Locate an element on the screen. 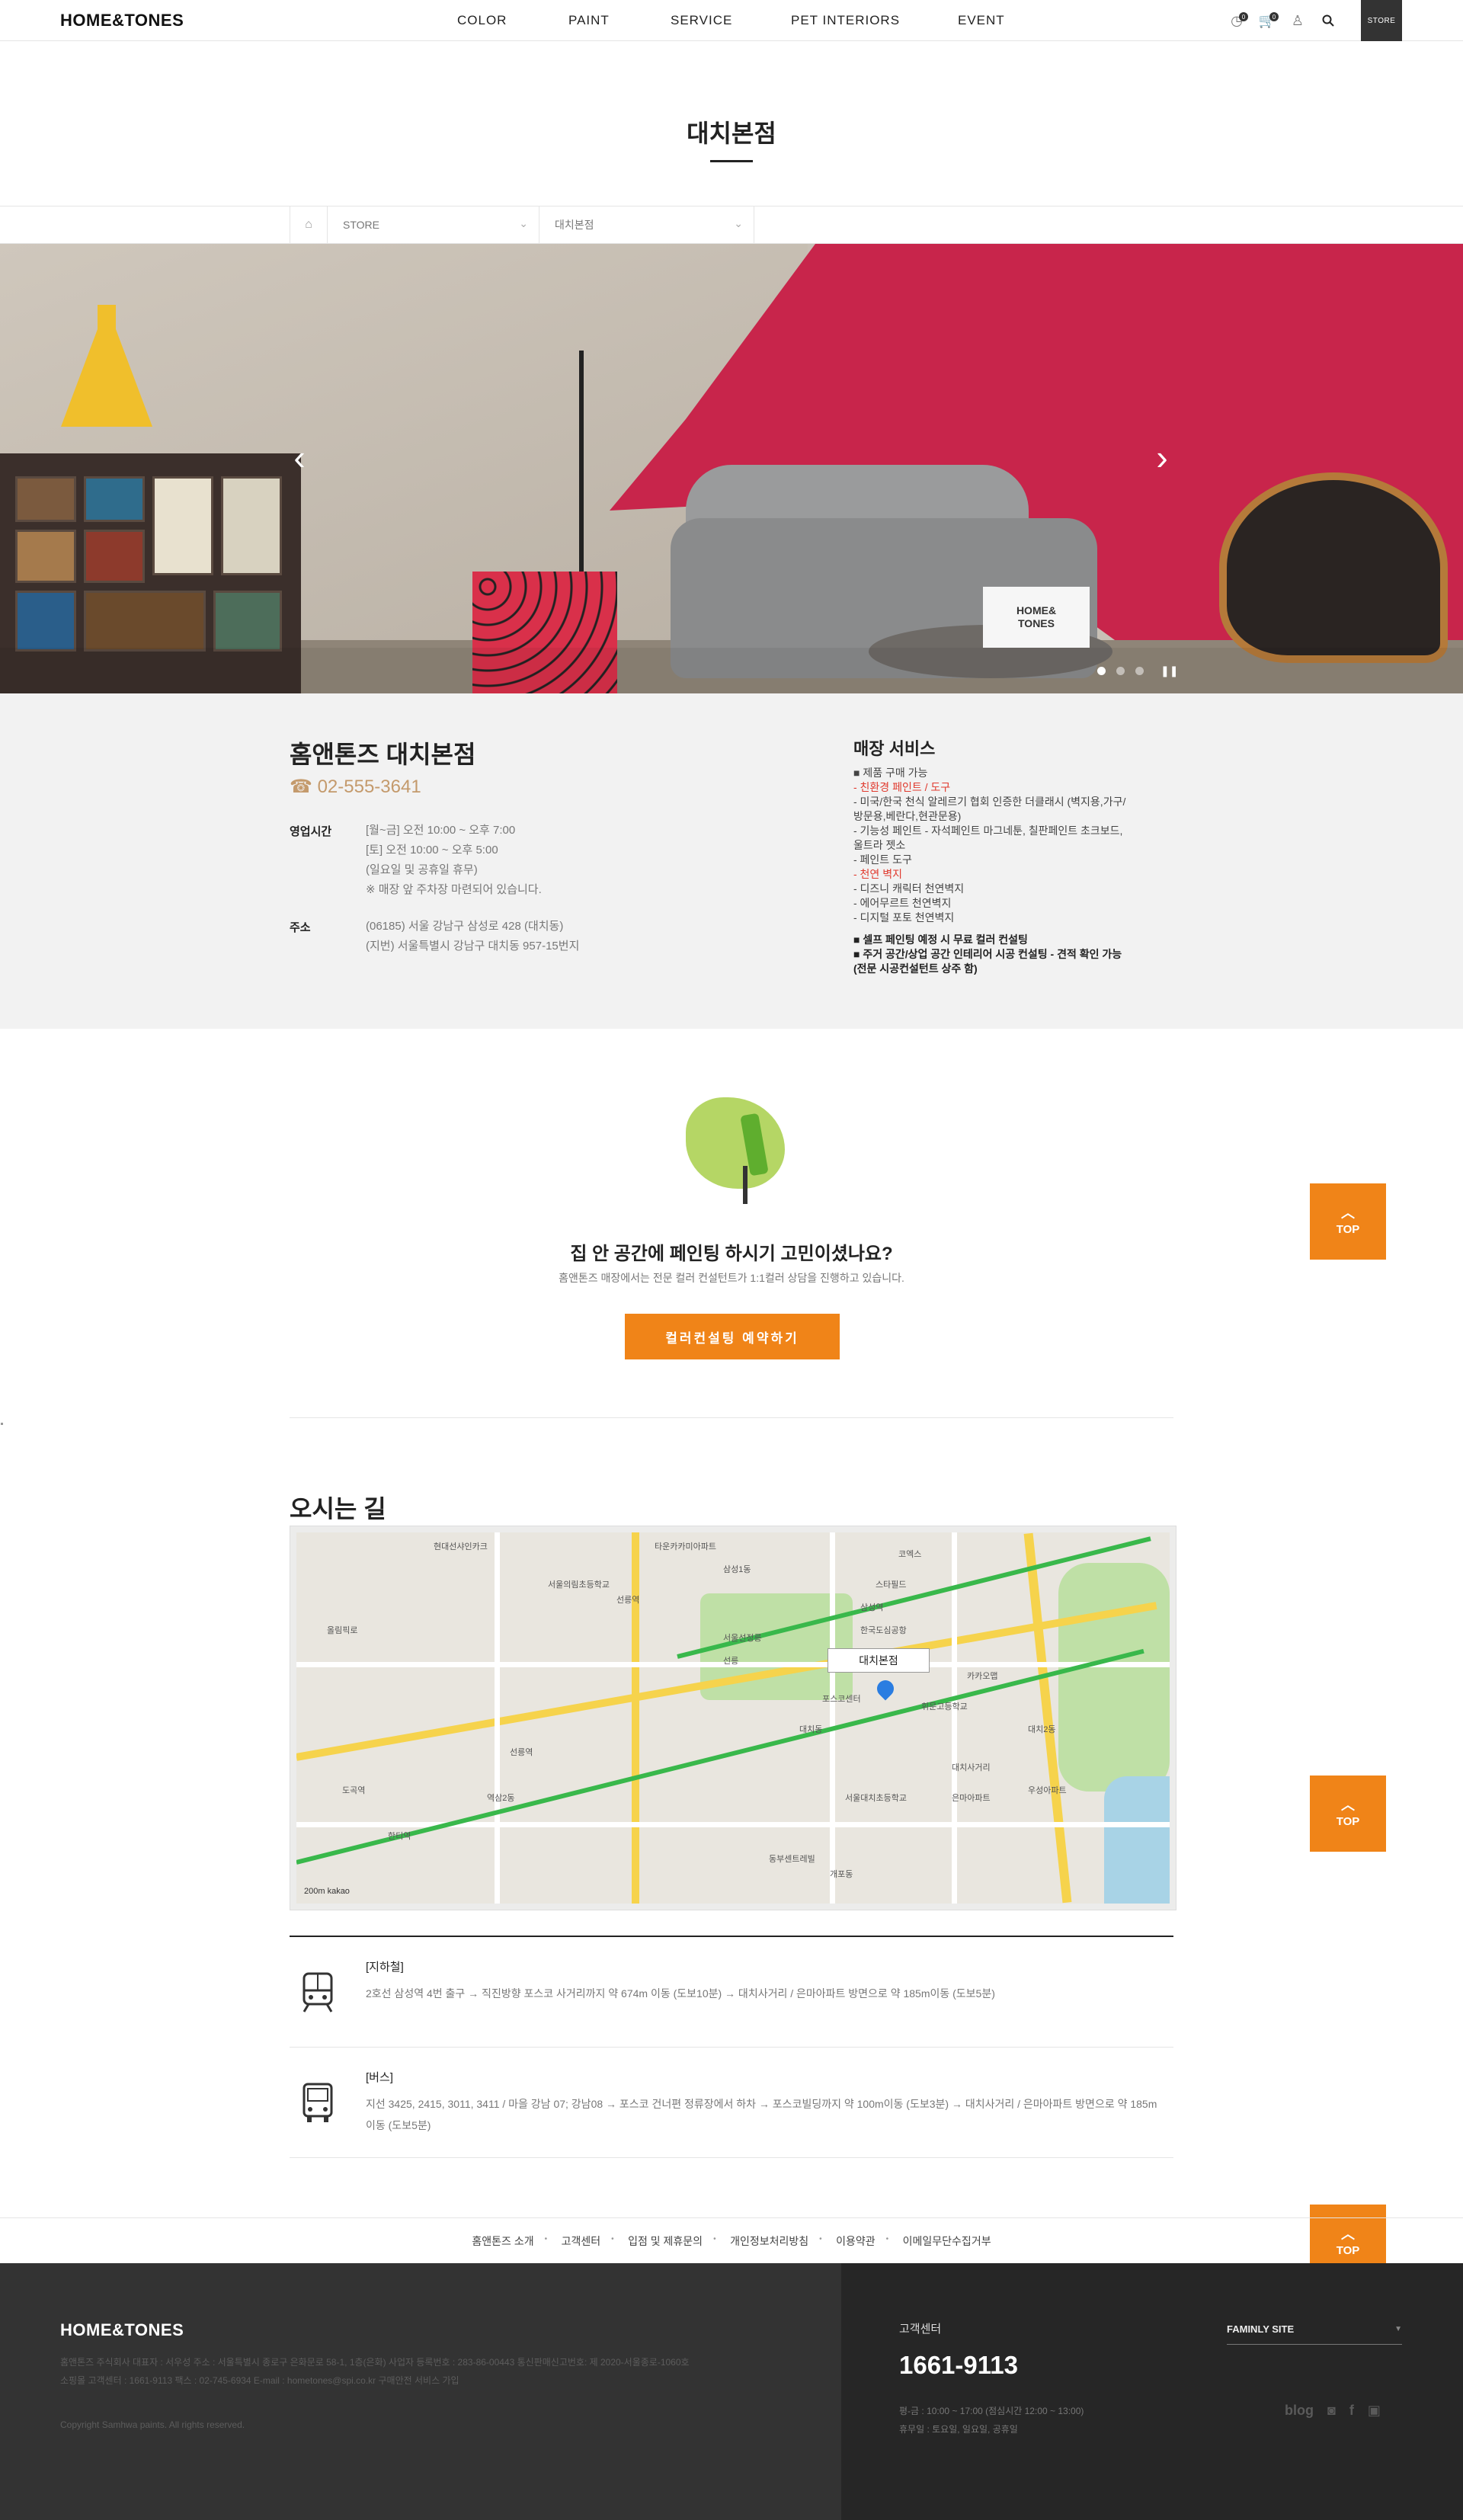  hours-line: (일요일 및 공휴일 휴무) is located at coordinates (422, 869).